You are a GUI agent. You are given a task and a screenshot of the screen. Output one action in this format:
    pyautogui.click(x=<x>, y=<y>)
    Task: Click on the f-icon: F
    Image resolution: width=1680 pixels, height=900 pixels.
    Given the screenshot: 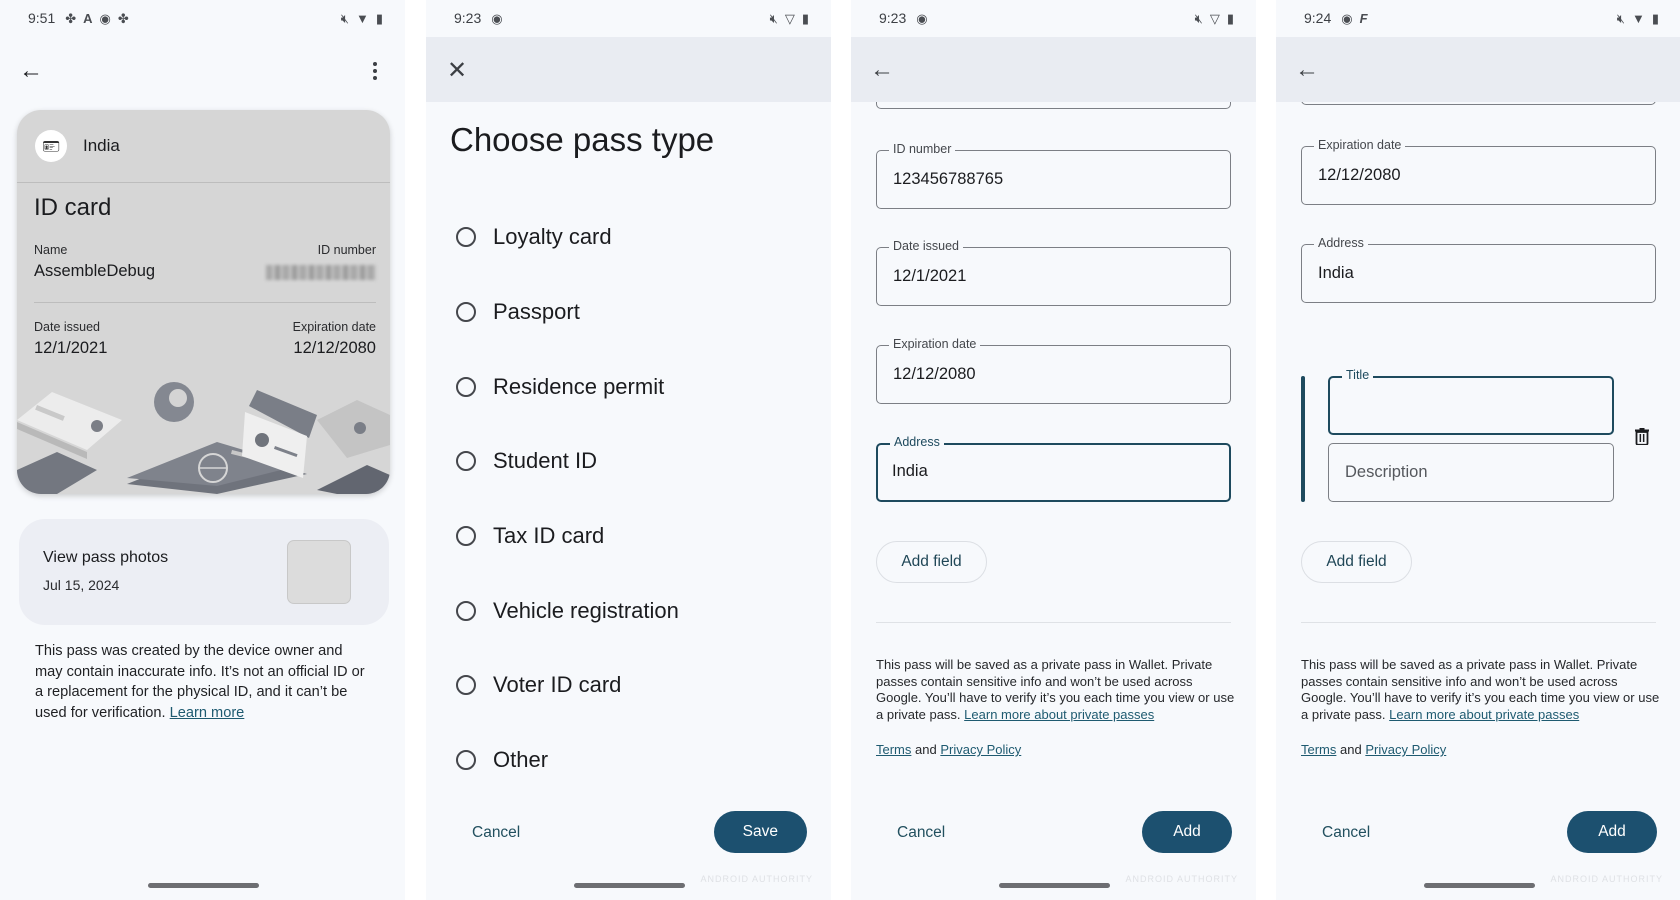 What is the action you would take?
    pyautogui.click(x=1363, y=18)
    